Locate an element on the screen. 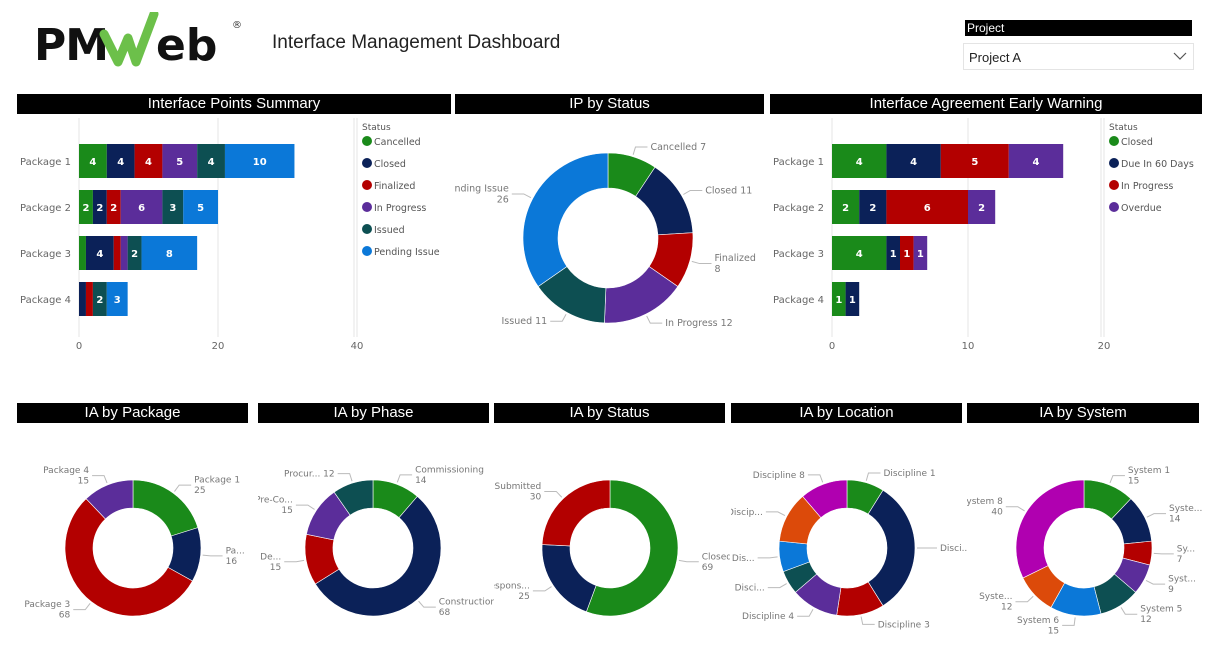  bar-segment-in-progress is located at coordinates (124, 253).